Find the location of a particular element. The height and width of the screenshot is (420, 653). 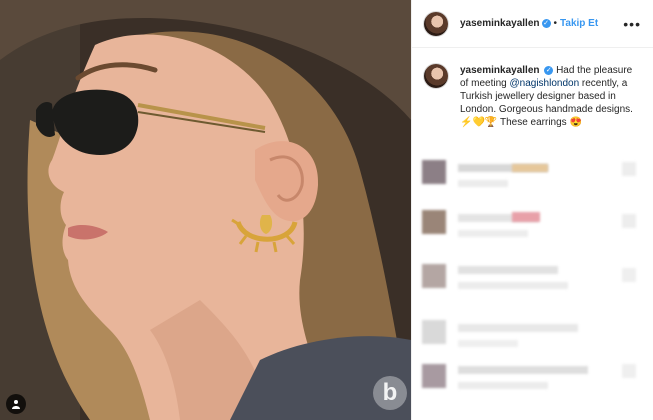

caption-verified-badge-icon: ✓ is located at coordinates (549, 70).